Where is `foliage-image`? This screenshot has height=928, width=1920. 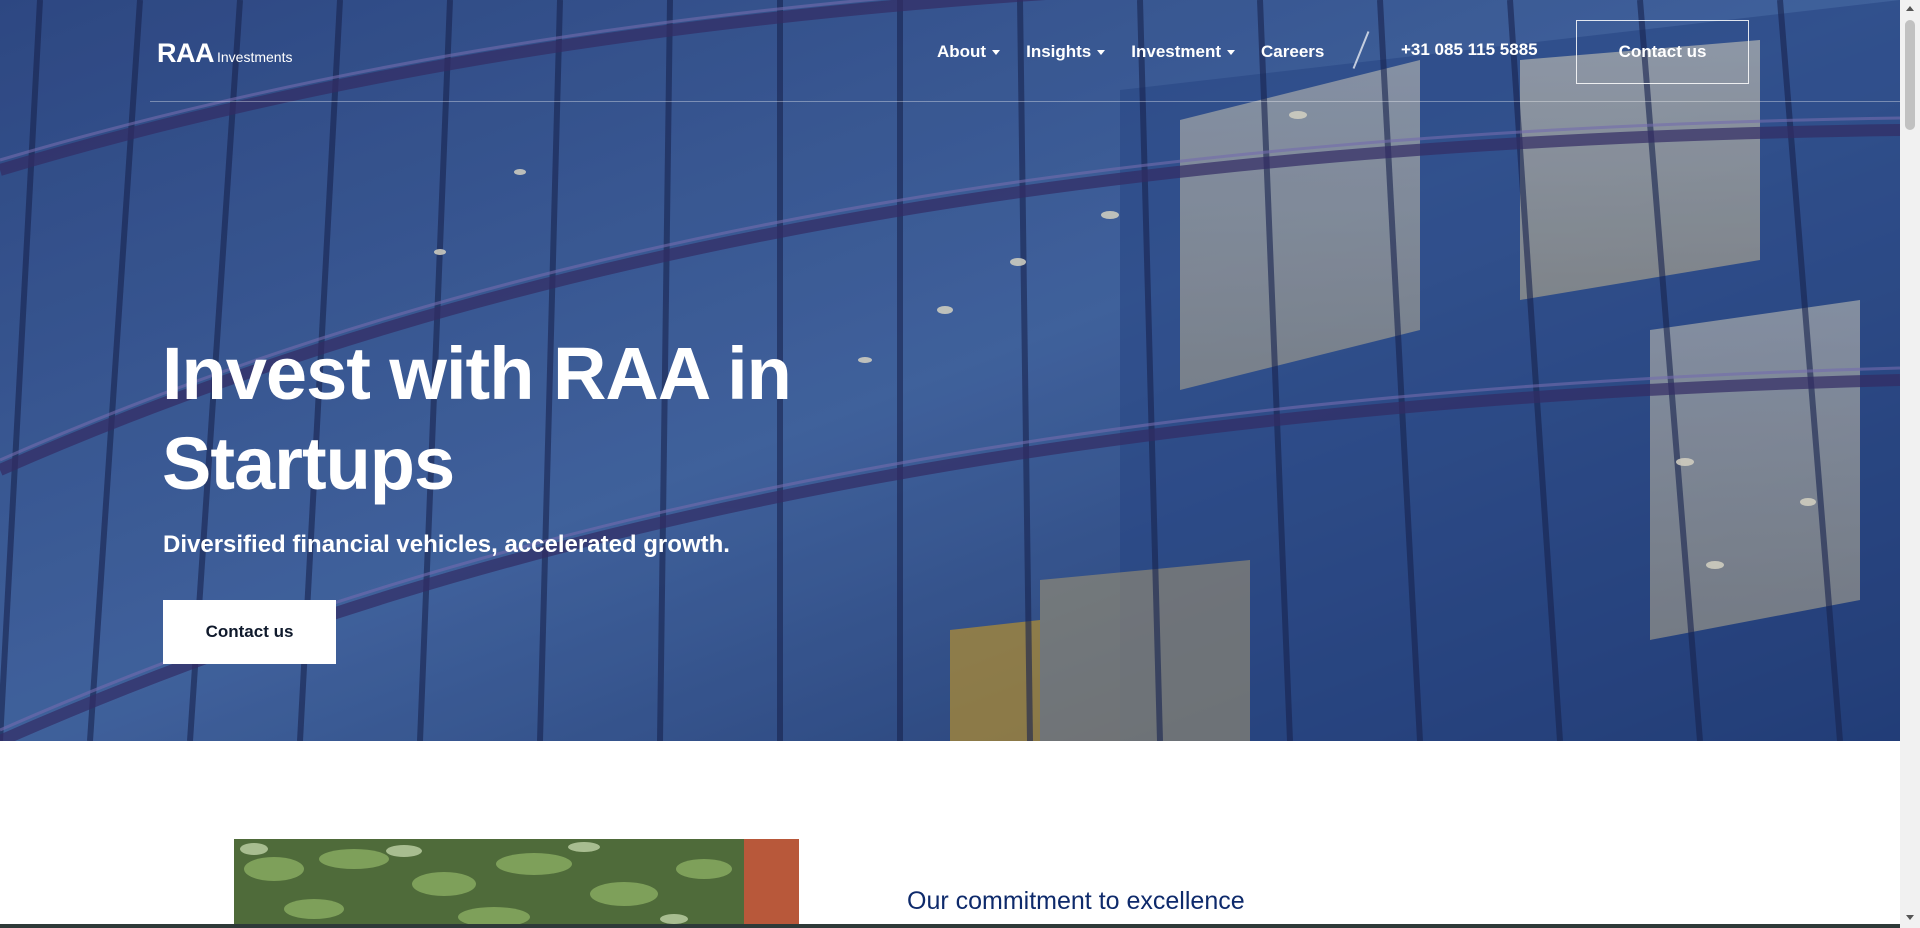 foliage-image is located at coordinates (516, 883).